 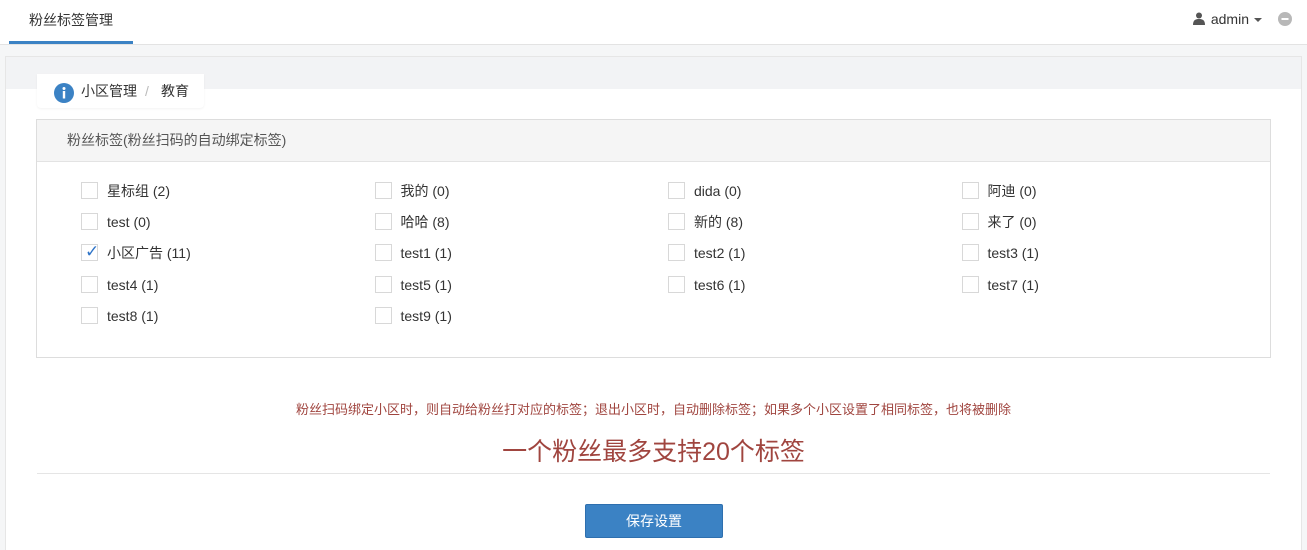 I want to click on tag-label: test (0), so click(x=129, y=222).